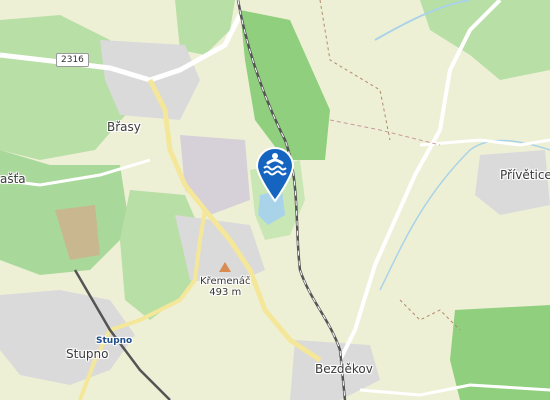  What do you see at coordinates (225, 281) in the screenshot?
I see `peak-name: Křemenáč` at bounding box center [225, 281].